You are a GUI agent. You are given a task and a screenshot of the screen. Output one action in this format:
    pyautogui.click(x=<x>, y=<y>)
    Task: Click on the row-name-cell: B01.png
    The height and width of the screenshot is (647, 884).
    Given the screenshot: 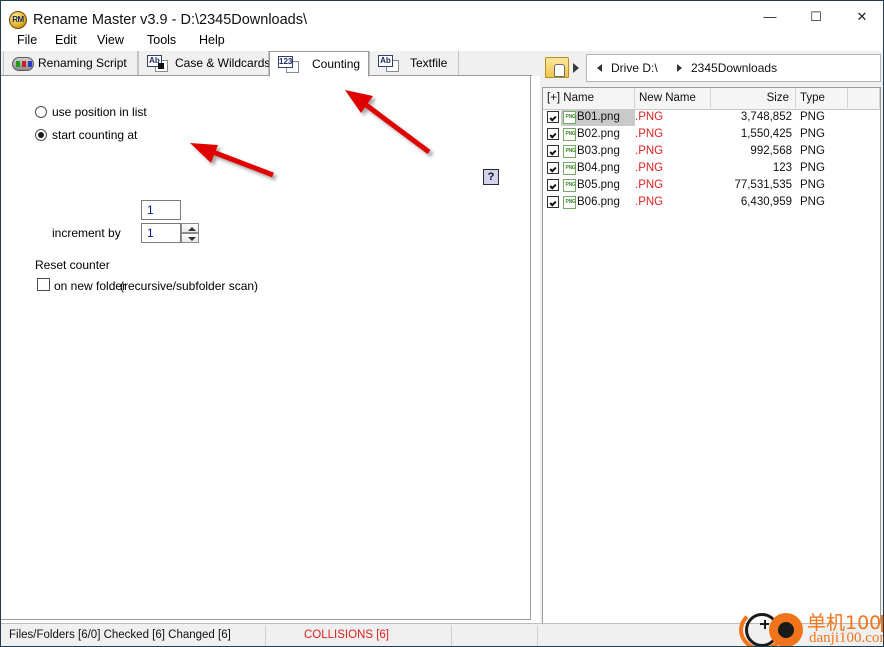 What is the action you would take?
    pyautogui.click(x=598, y=117)
    